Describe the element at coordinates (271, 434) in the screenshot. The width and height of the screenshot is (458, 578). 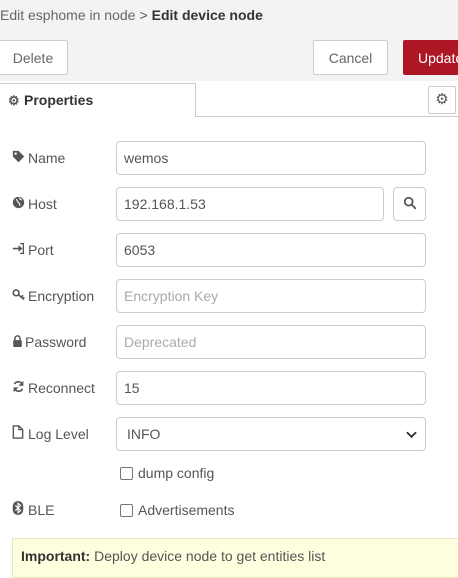
I see `log-level-select: INFO` at that location.